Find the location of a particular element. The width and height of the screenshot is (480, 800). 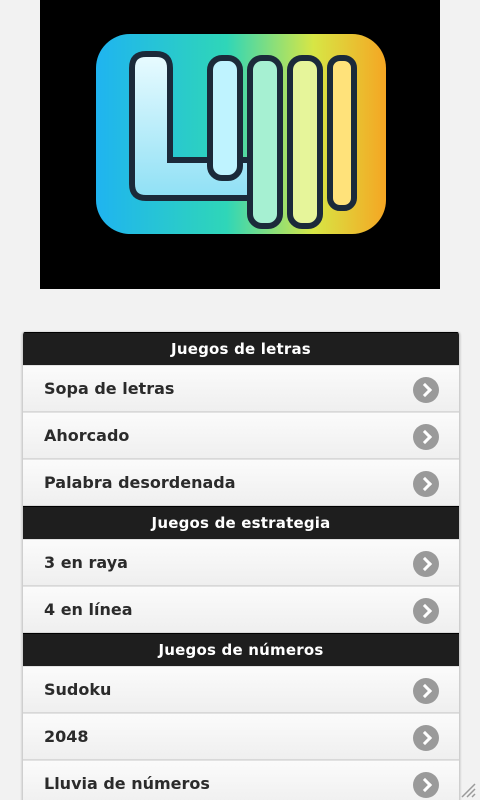

menu-item-label: 2048 is located at coordinates (66, 736).